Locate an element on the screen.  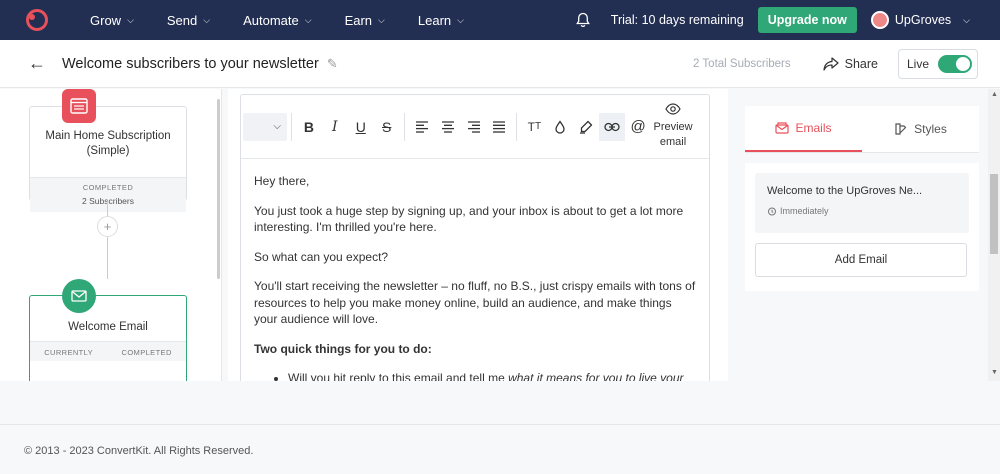
nav-item-earn: Earn ⌵ is located at coordinates (365, 20).